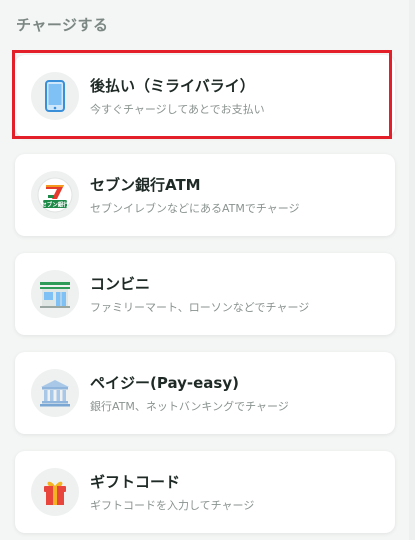  Describe the element at coordinates (120, 284) in the screenshot. I see `charge-method-title: コンビニ` at that location.